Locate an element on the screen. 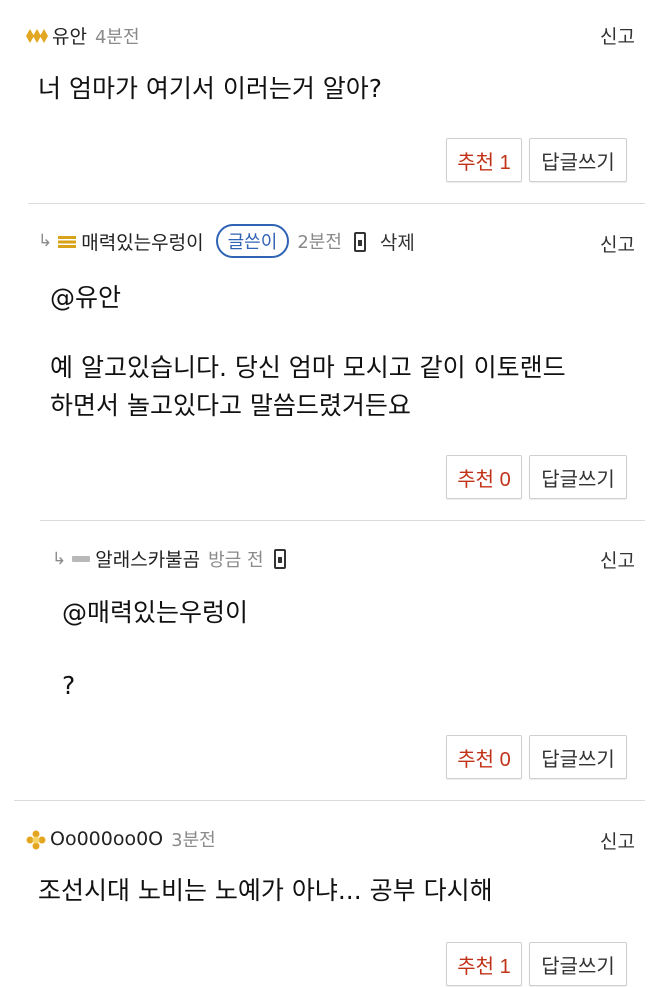  comment-1-nickname: 유안 is located at coordinates (69, 35).